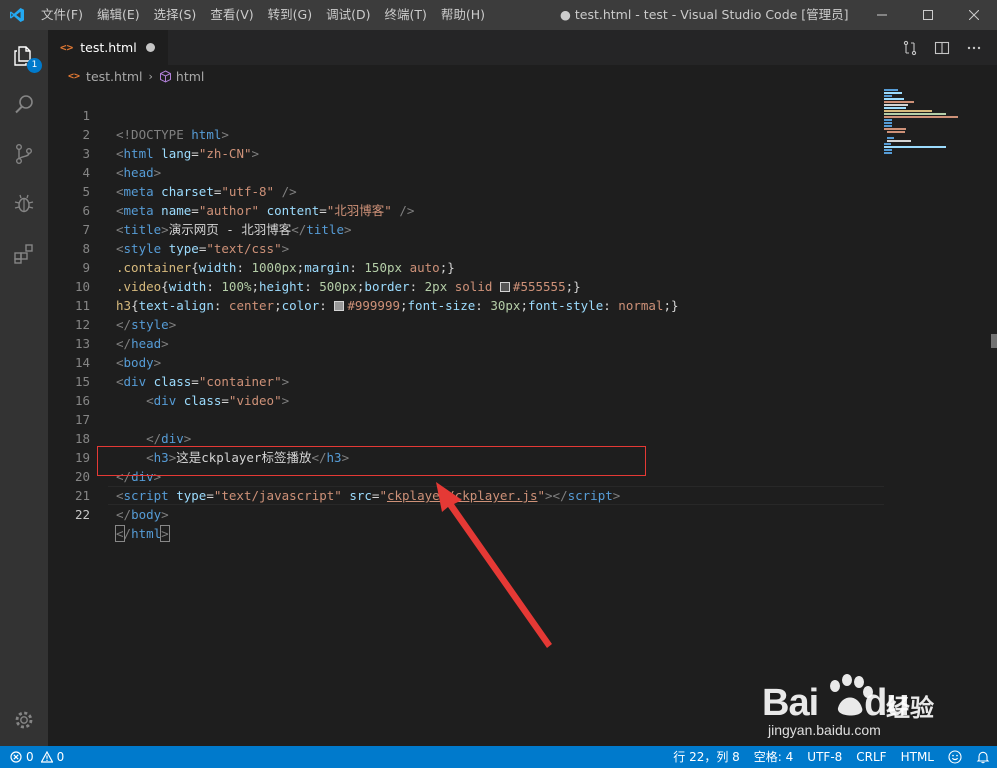  Describe the element at coordinates (466, 418) in the screenshot. I see `code-line: 17 </div>` at that location.